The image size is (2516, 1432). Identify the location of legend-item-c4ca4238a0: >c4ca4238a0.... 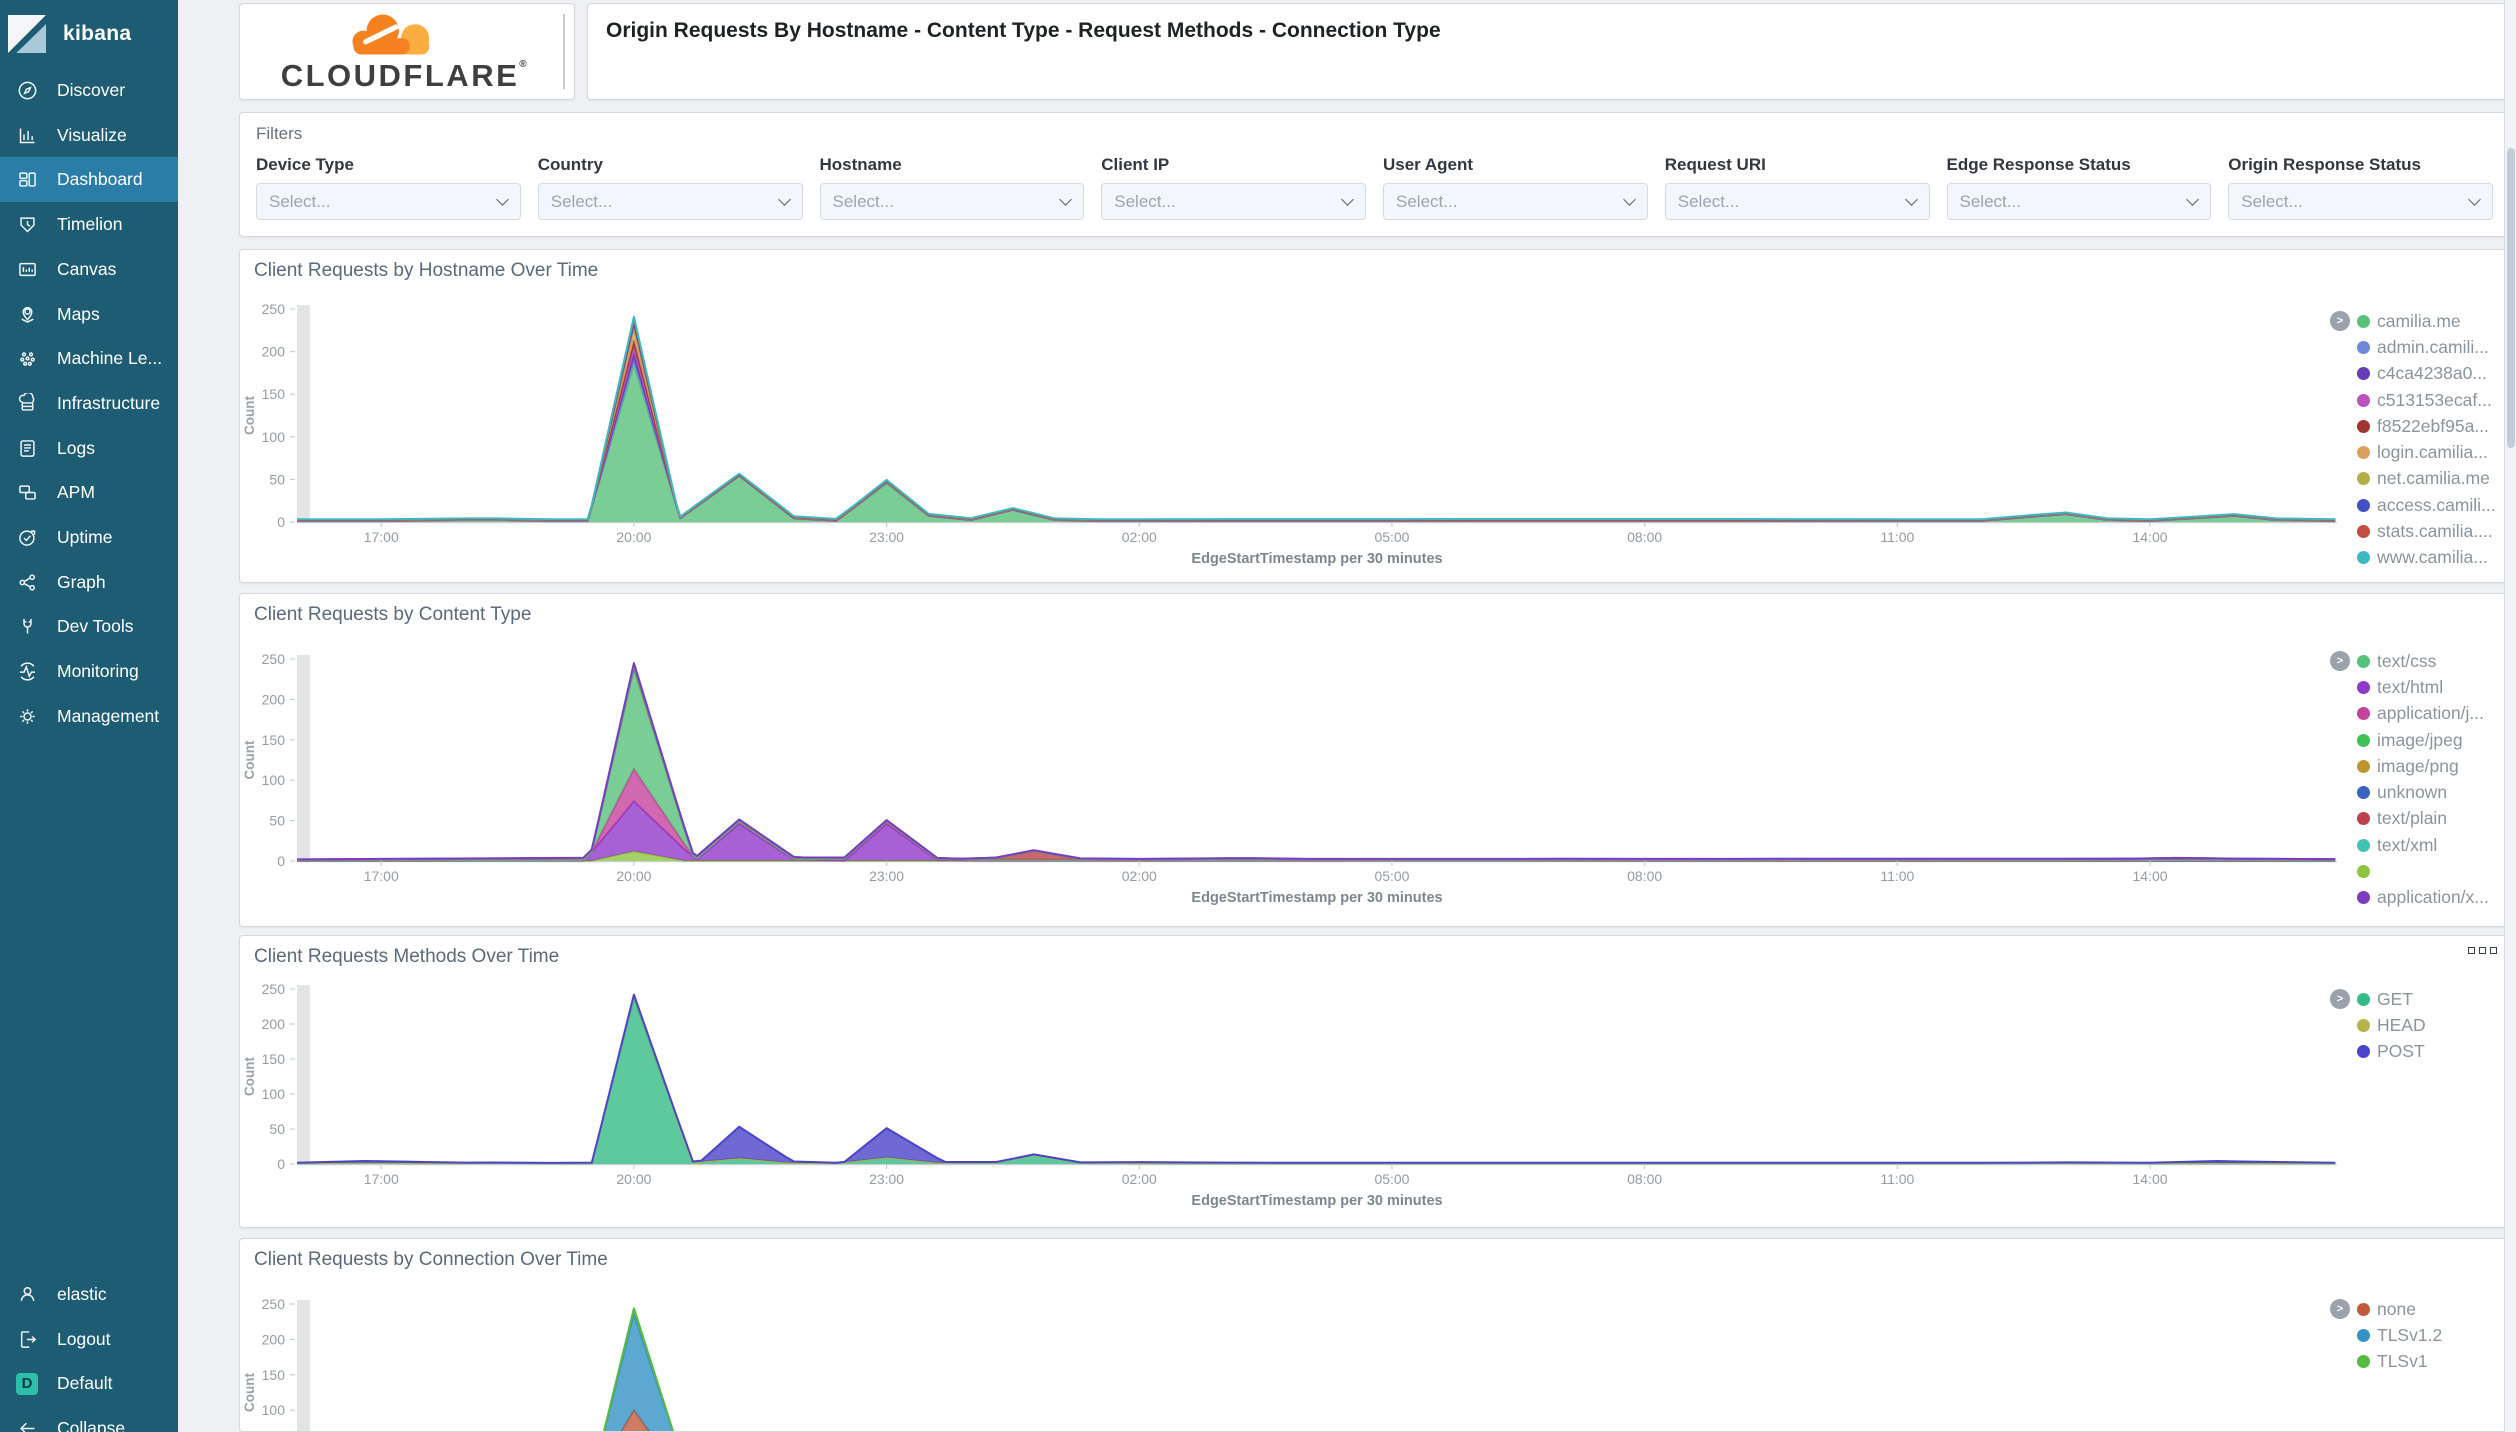
(2418, 374).